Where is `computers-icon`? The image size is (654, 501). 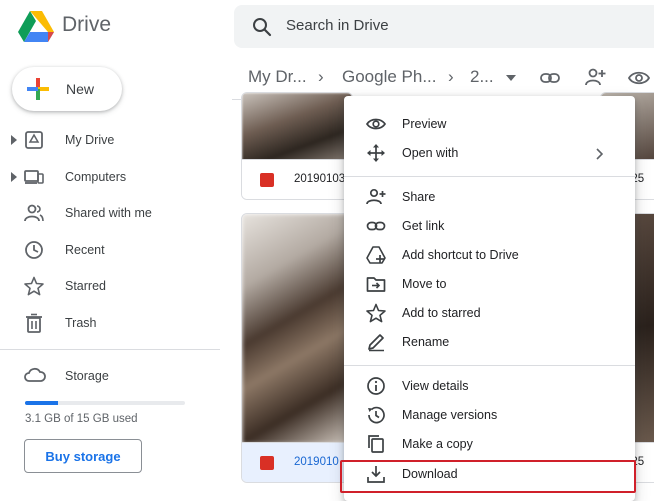 computers-icon is located at coordinates (34, 176).